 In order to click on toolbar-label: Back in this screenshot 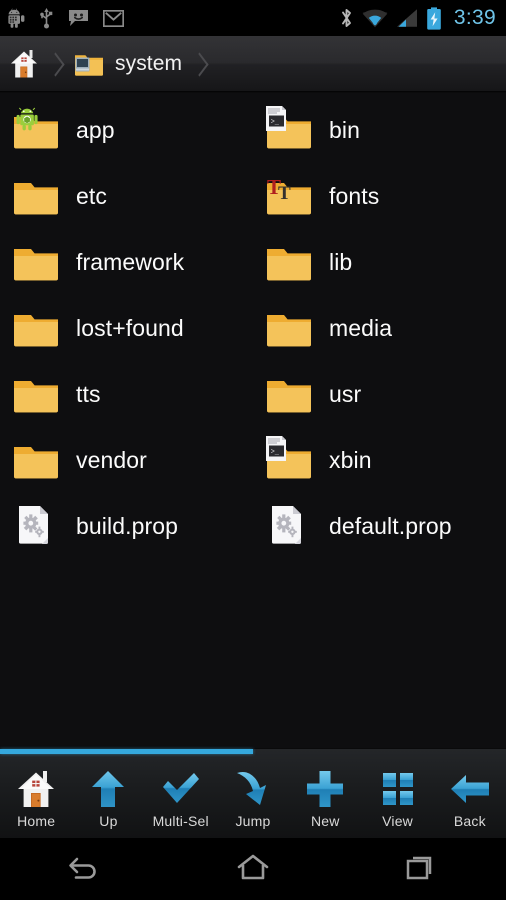, I will do `click(469, 821)`.